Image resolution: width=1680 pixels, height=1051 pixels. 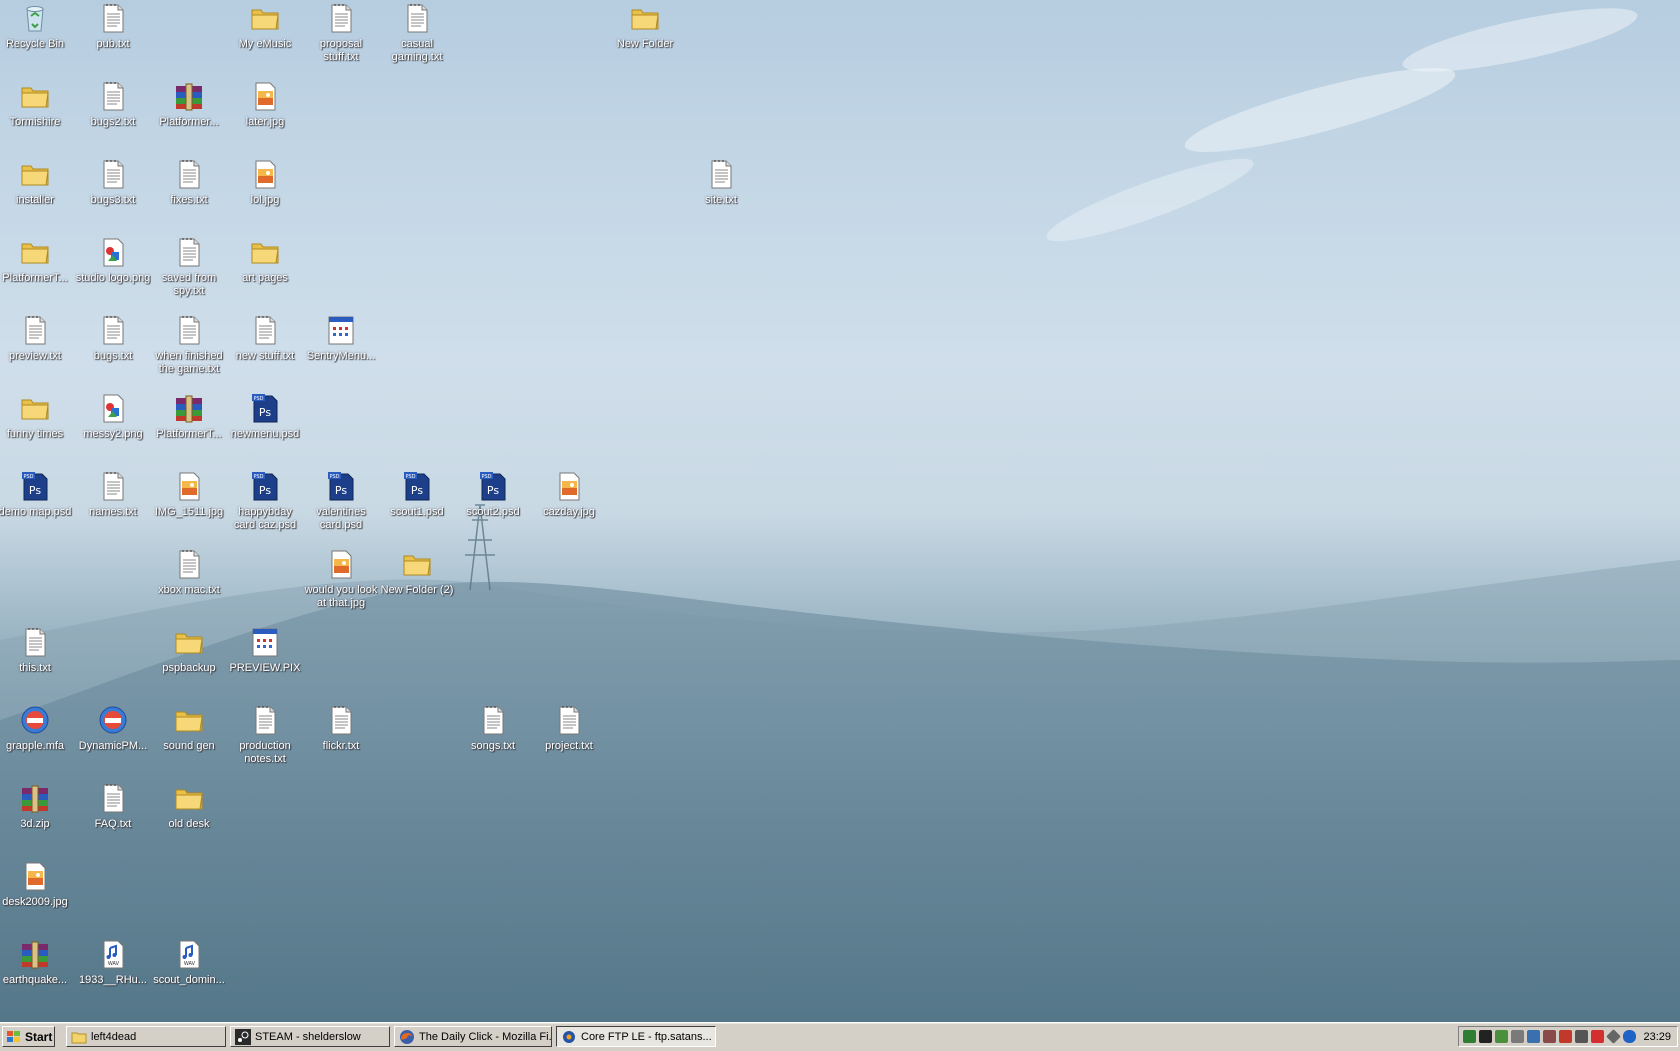 I want to click on mfa-file-icon, so click(x=113, y=720).